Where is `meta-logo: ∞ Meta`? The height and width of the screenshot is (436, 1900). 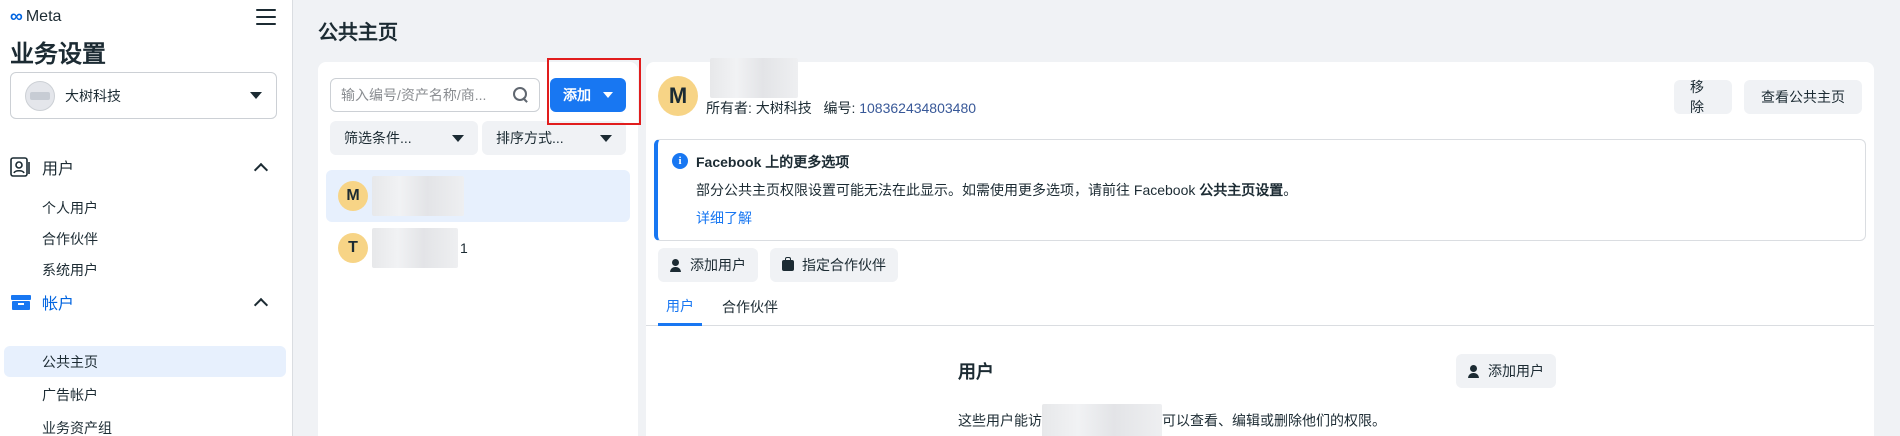
meta-logo: ∞ Meta is located at coordinates (35, 16).